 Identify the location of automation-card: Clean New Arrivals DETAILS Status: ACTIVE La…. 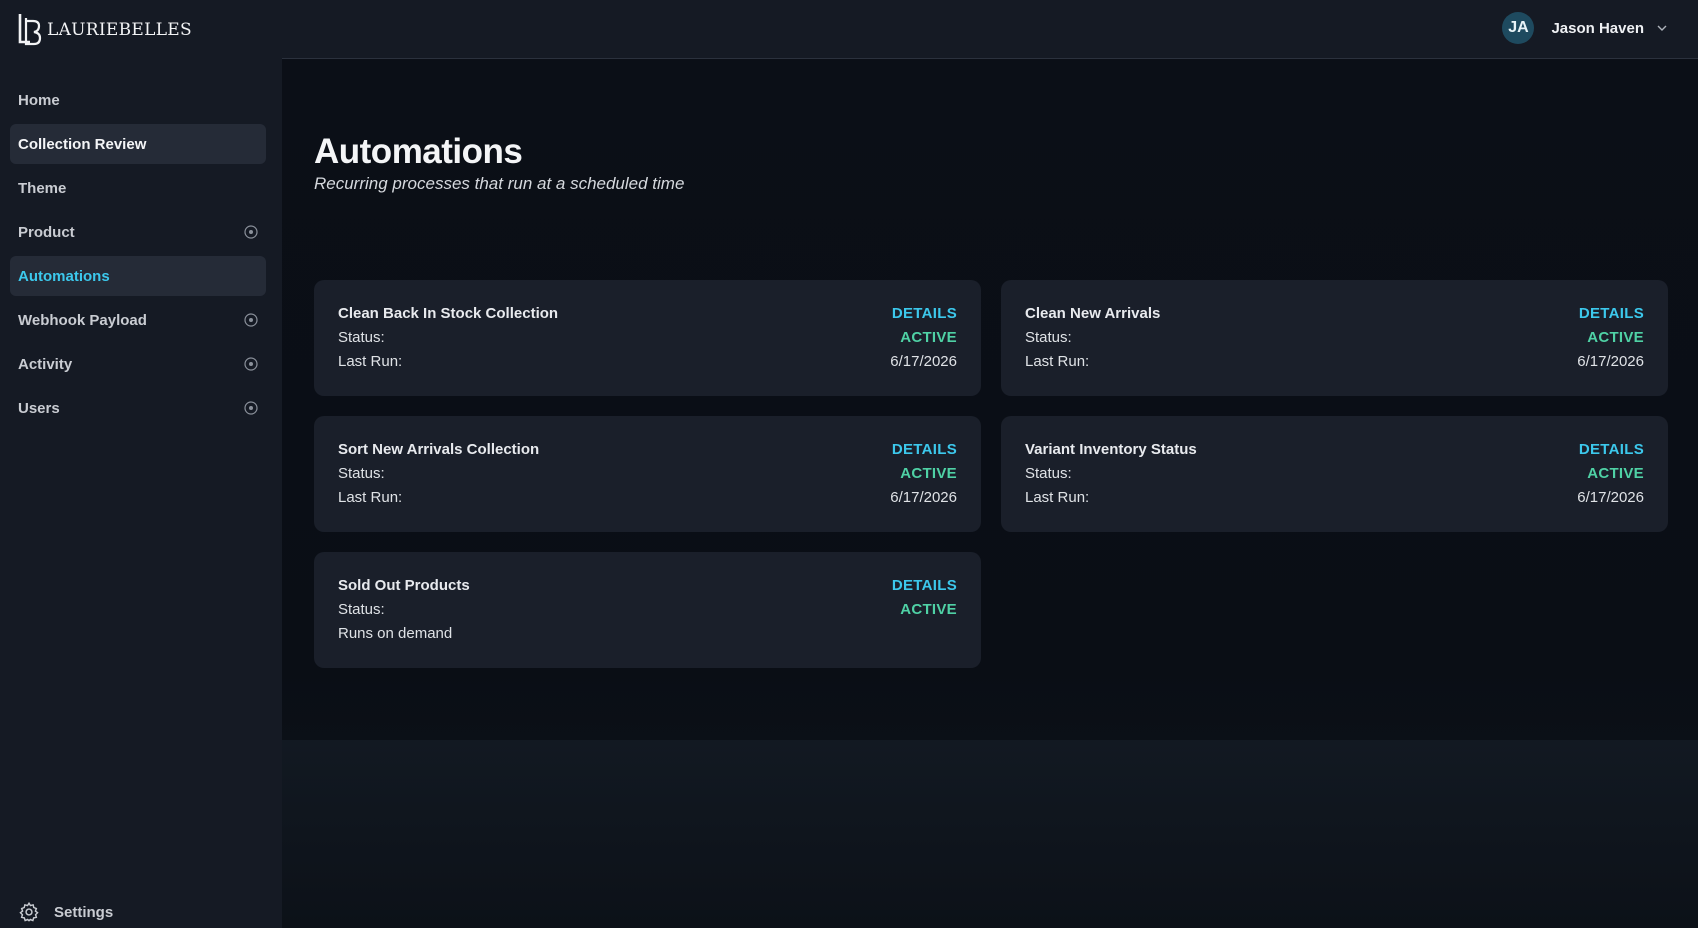
(1334, 338).